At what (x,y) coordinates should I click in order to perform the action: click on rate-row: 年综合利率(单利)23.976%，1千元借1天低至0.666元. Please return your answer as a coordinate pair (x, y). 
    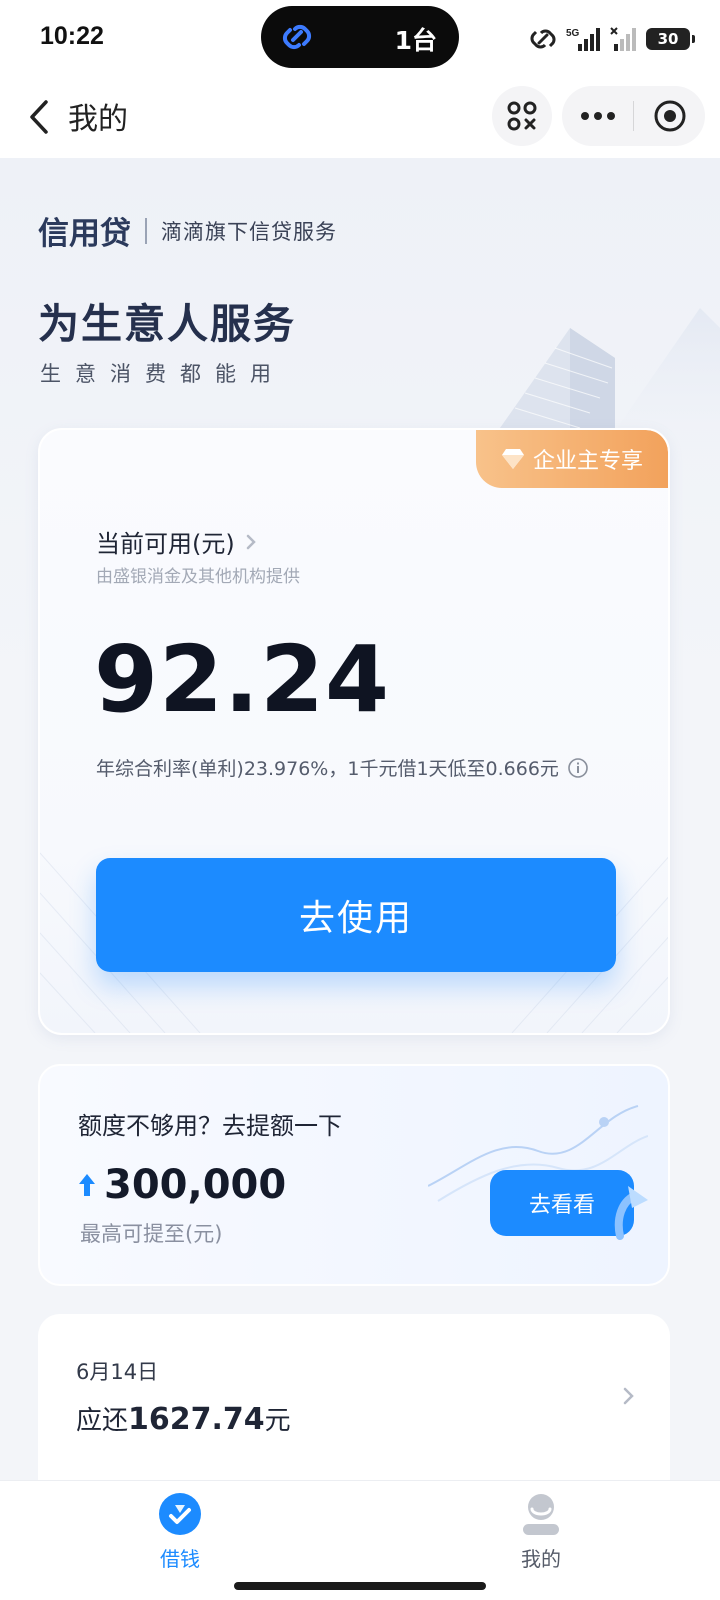
    Looking at the image, I should click on (342, 767).